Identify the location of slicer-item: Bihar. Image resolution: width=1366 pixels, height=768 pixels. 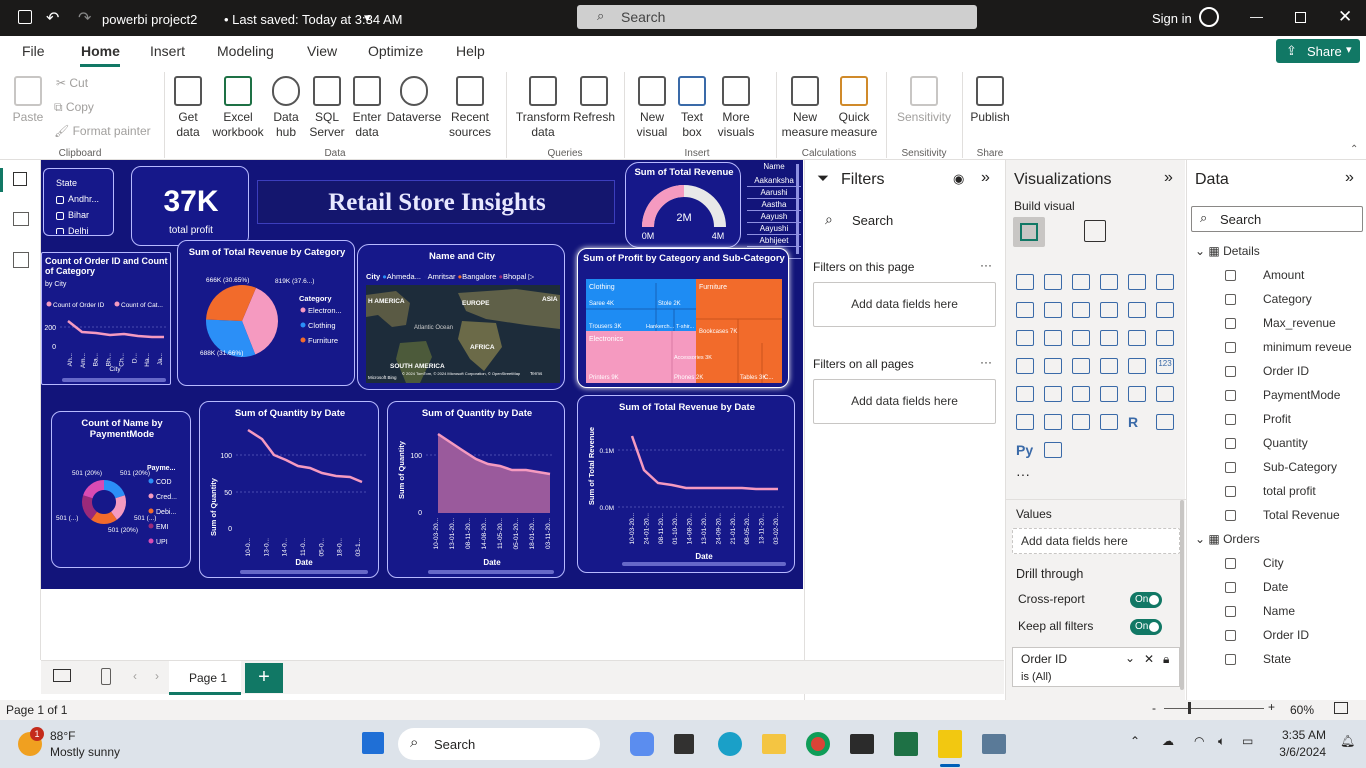
(72, 215).